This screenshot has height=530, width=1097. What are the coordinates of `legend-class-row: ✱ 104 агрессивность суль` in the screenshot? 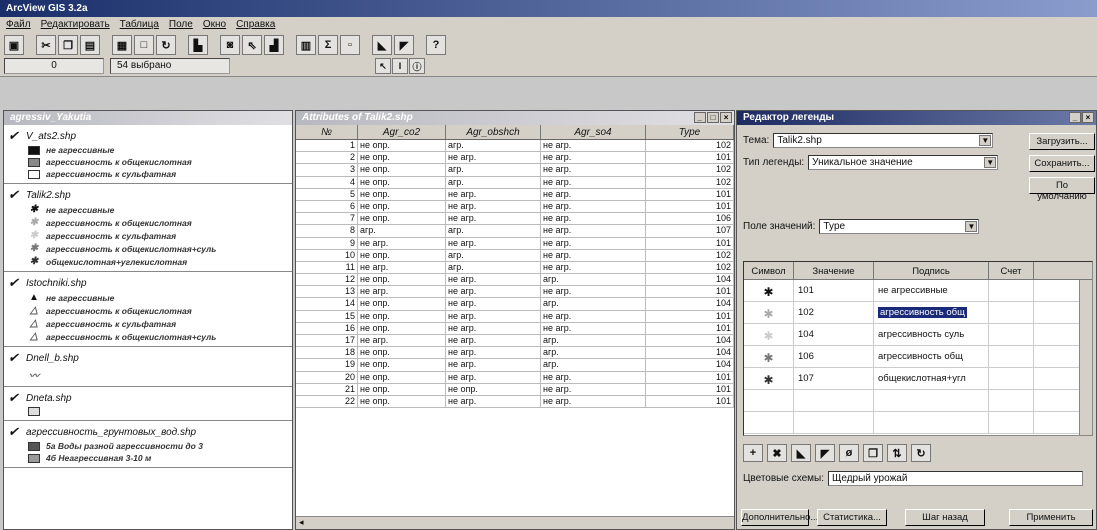 It's located at (918, 335).